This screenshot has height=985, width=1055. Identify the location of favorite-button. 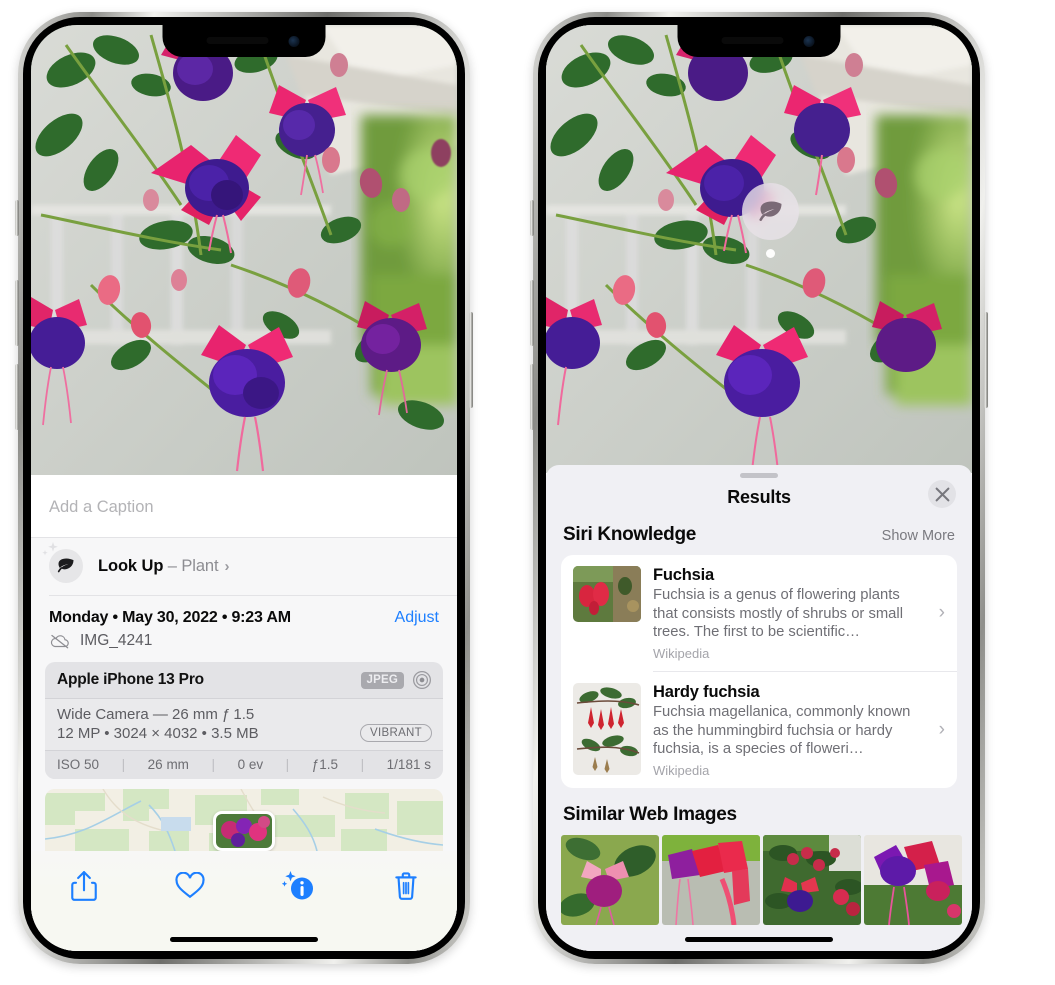
(189, 887).